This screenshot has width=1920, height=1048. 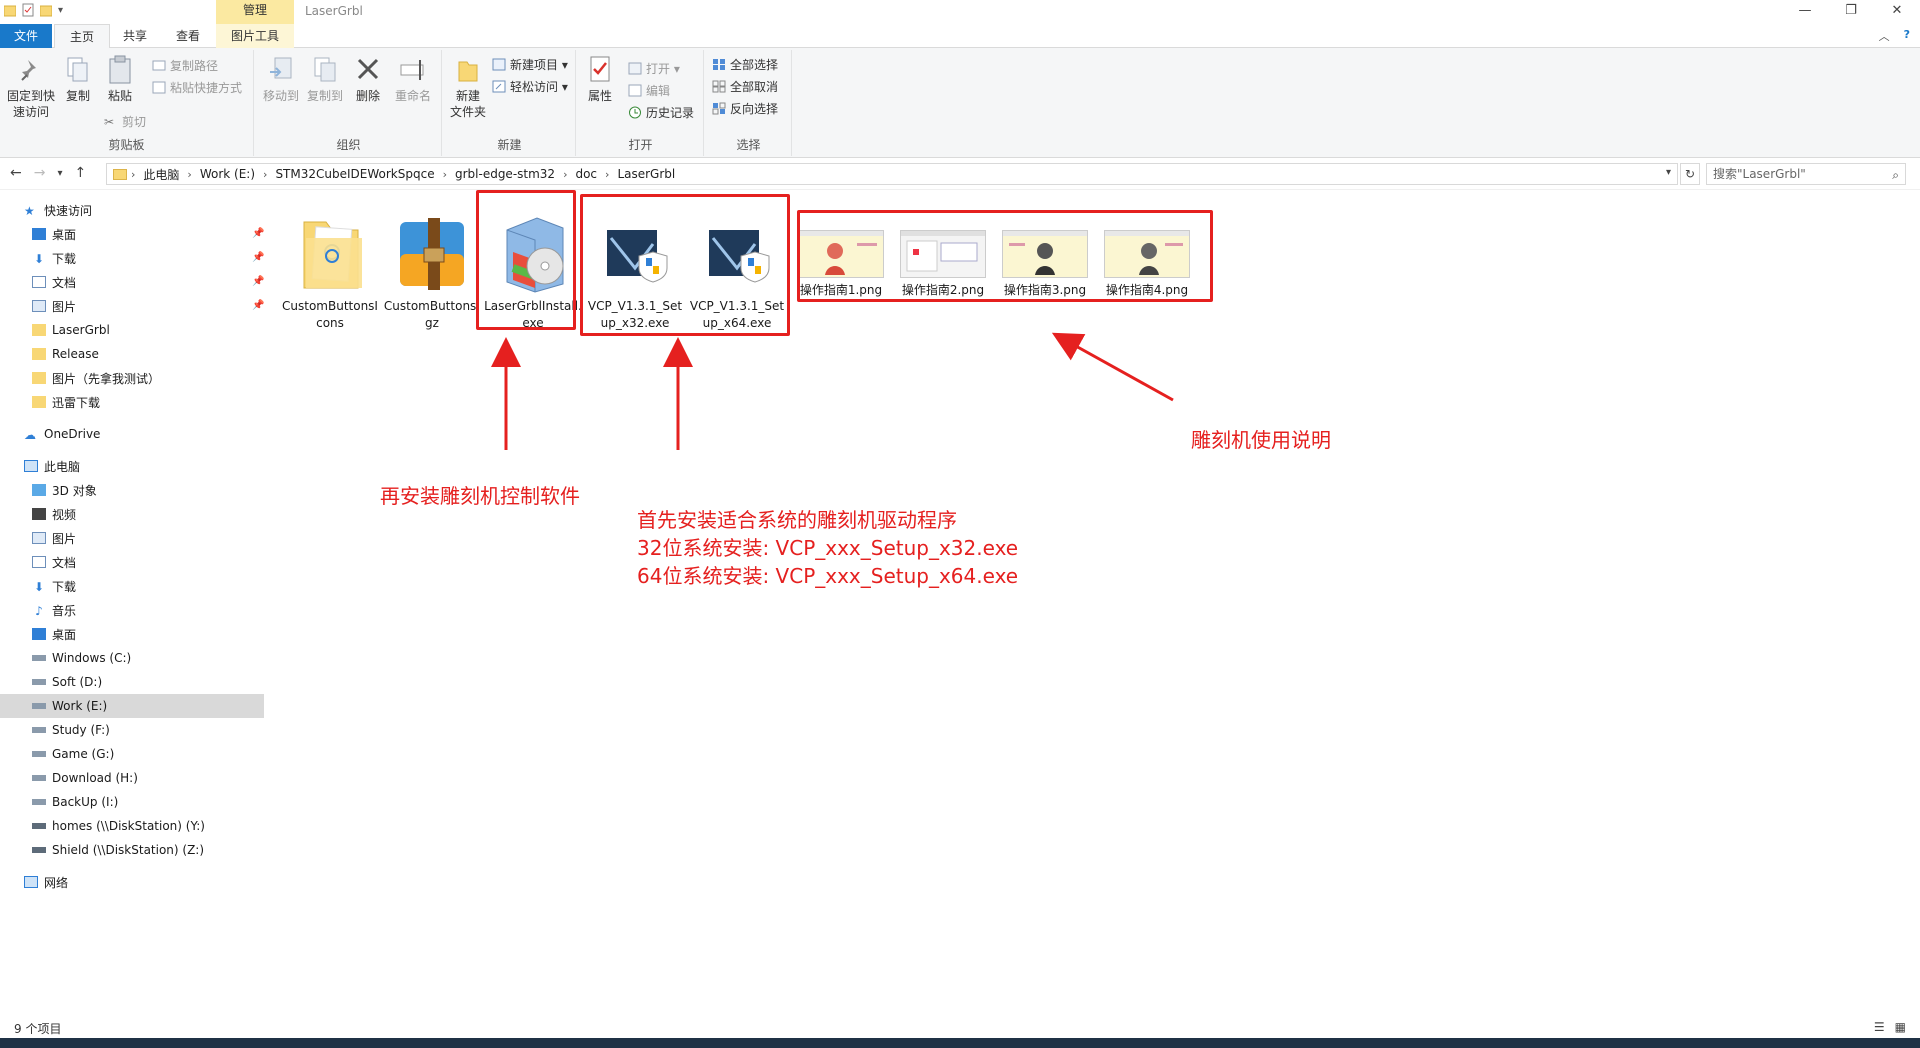 I want to click on nav-network-drive-item: homes (\\DiskStation) (Y:), so click(x=118, y=826).